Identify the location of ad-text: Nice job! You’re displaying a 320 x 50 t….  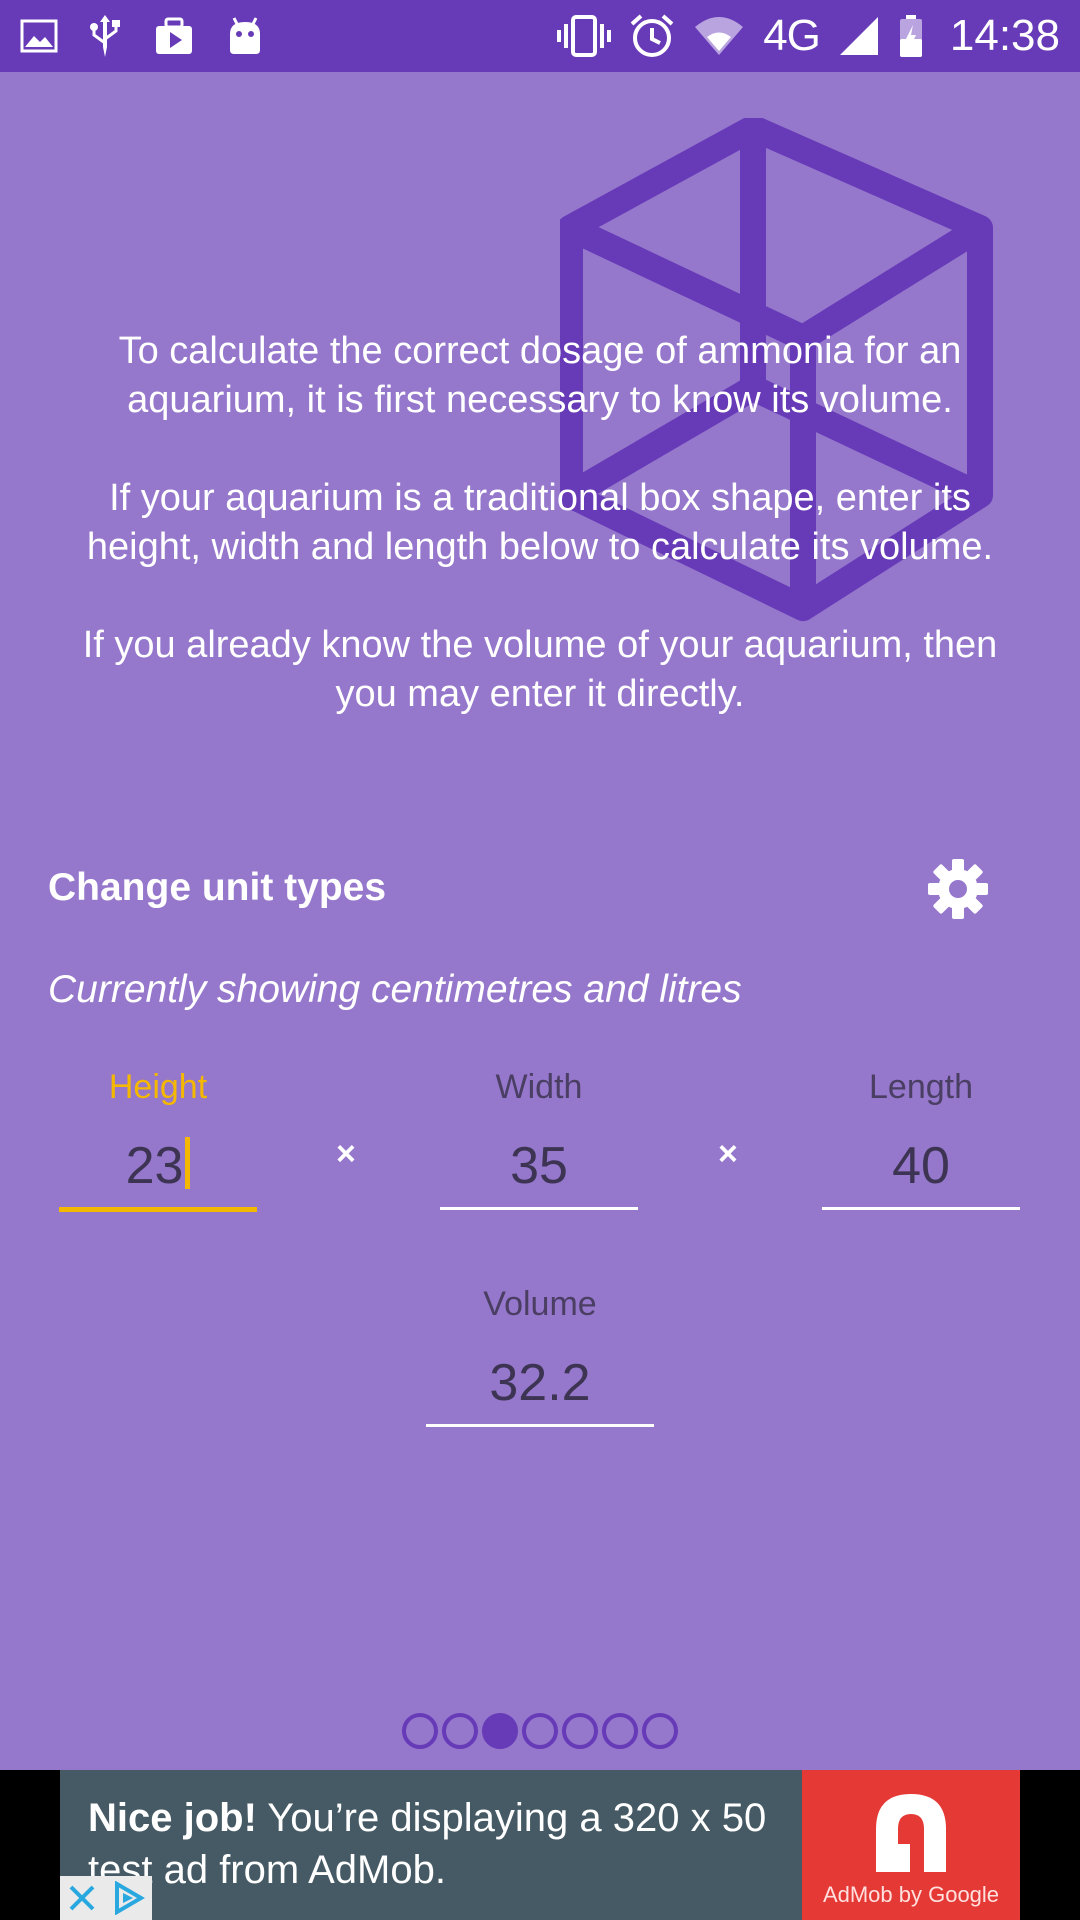
(453, 1844).